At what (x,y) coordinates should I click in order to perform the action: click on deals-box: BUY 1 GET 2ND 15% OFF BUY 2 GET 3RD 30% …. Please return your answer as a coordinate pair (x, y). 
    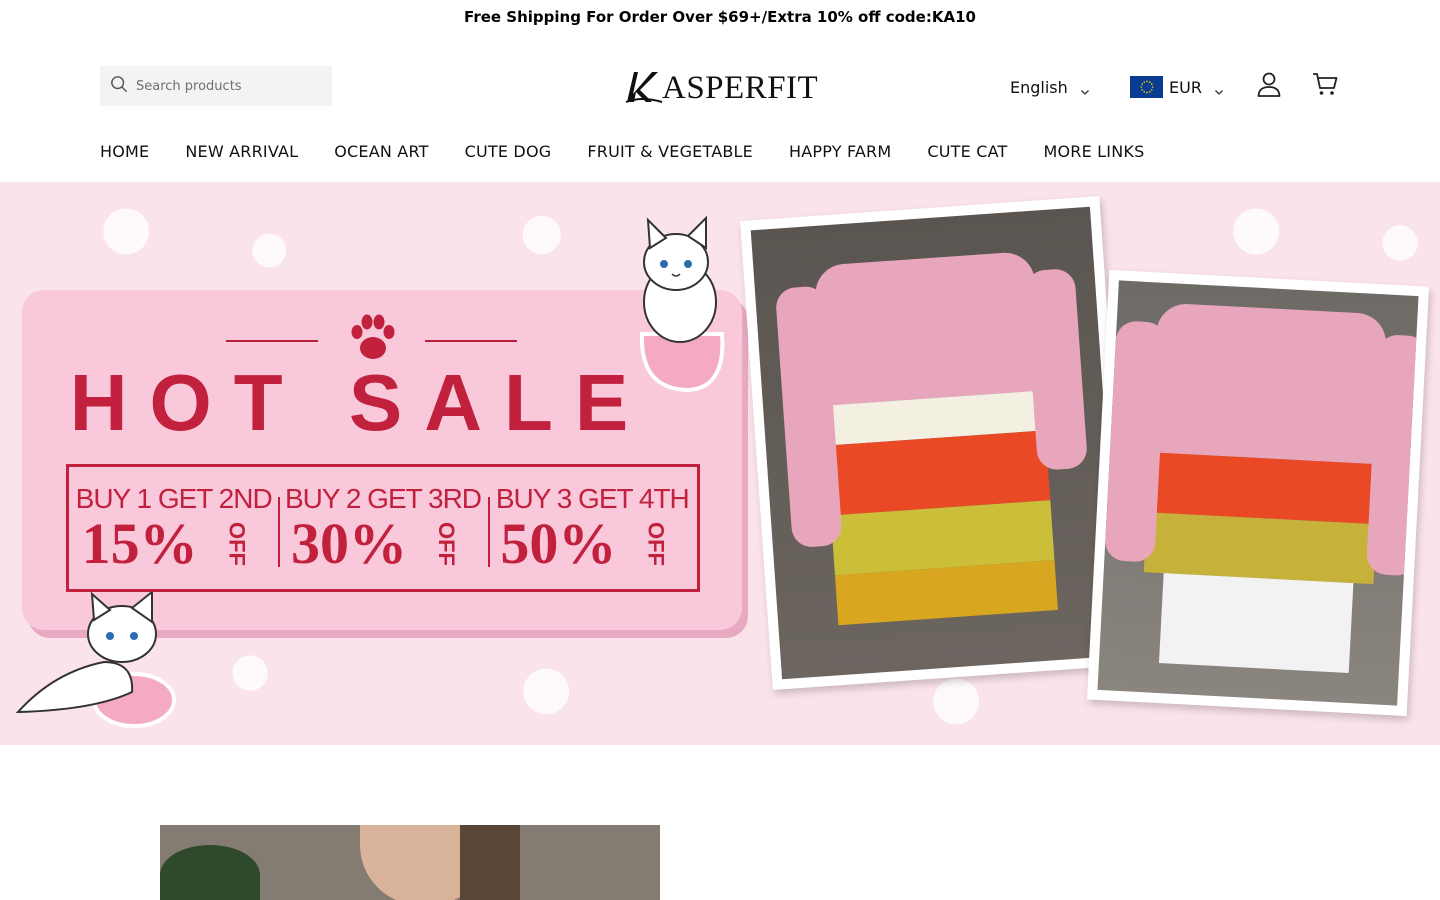
    Looking at the image, I should click on (383, 528).